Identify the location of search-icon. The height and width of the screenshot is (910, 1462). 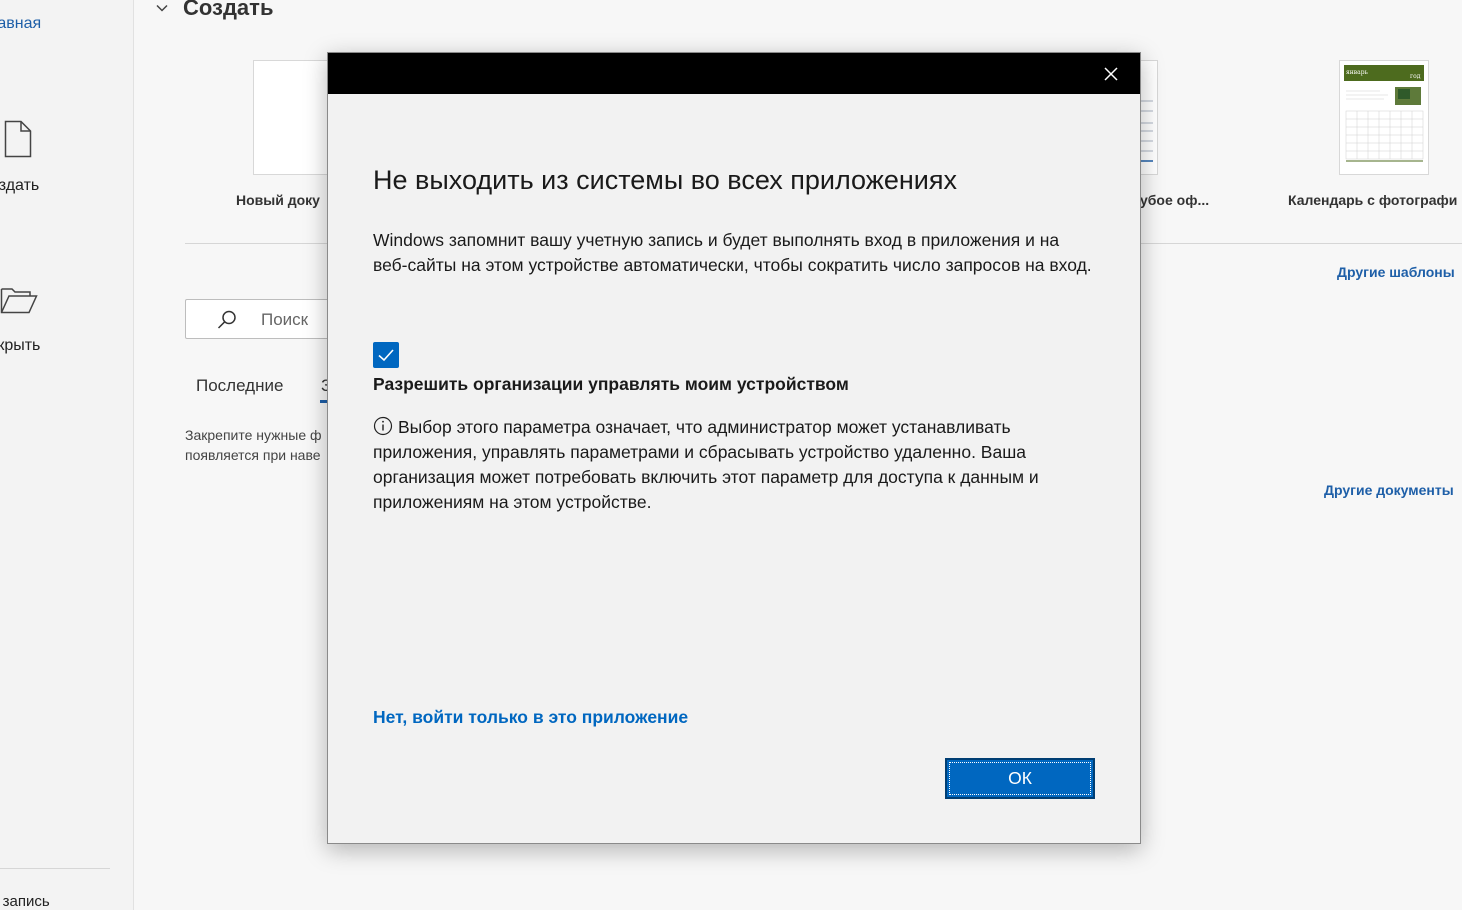
(227, 322).